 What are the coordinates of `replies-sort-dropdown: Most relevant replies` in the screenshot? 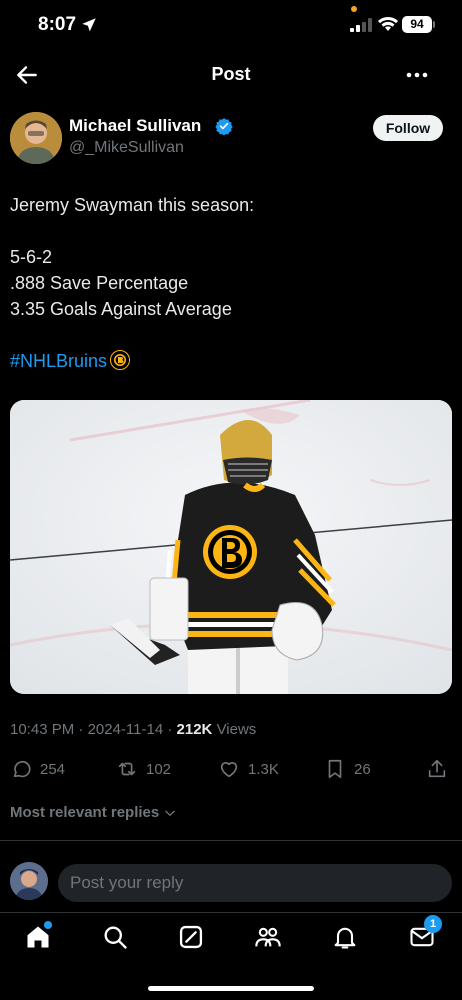 It's located at (93, 812).